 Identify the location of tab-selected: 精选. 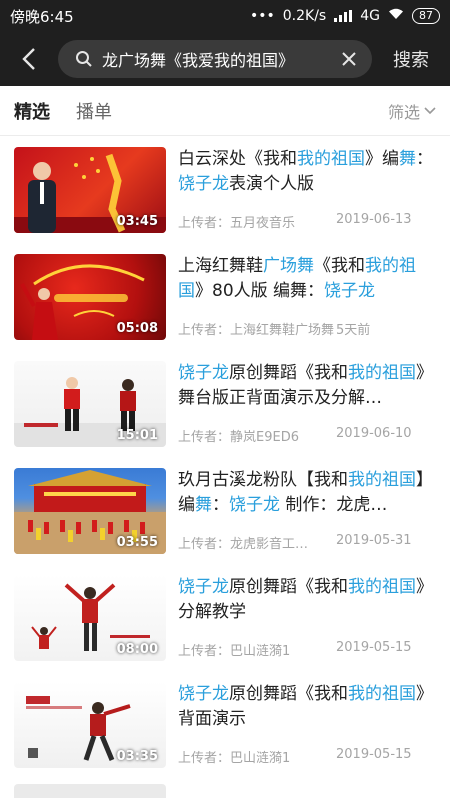
(32, 111).